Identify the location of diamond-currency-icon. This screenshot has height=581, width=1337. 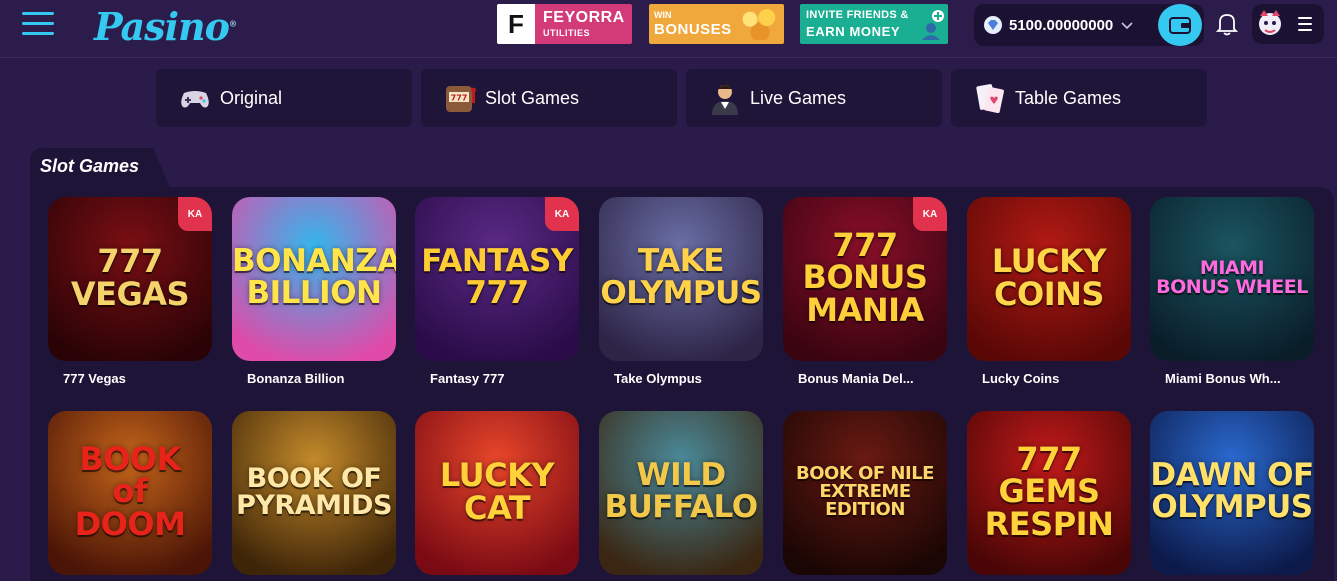
(993, 25).